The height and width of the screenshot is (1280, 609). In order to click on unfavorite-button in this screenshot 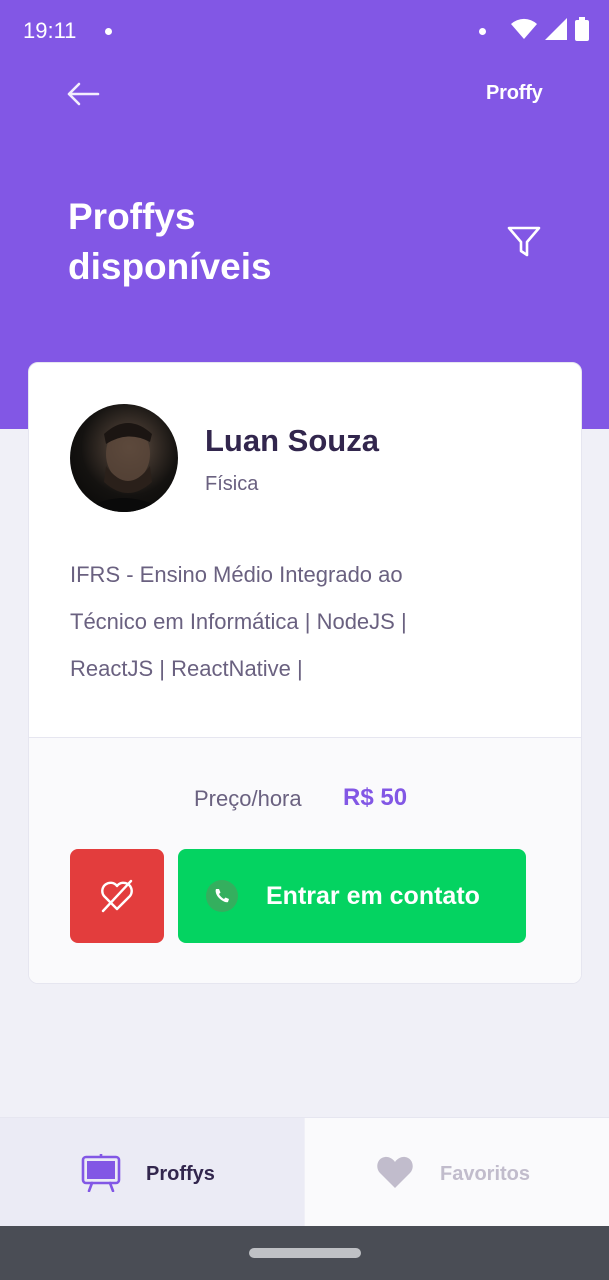, I will do `click(117, 896)`.